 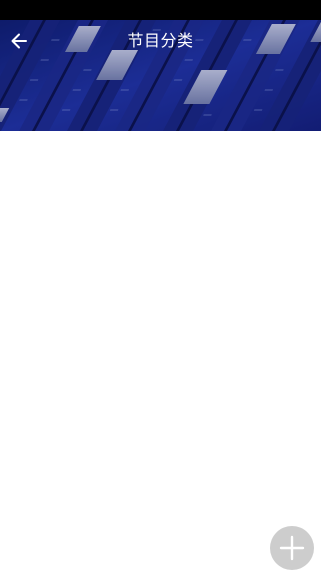 What do you see at coordinates (160, 40) in the screenshot?
I see `page-title: 节目分类` at bounding box center [160, 40].